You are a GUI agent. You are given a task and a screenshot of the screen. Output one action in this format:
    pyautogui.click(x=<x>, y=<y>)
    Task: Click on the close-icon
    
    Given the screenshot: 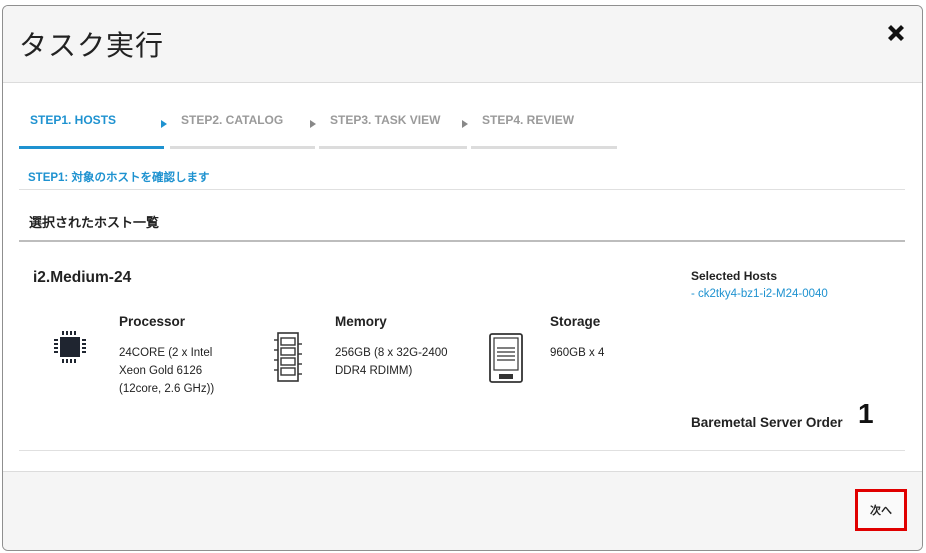 What is the action you would take?
    pyautogui.click(x=896, y=33)
    